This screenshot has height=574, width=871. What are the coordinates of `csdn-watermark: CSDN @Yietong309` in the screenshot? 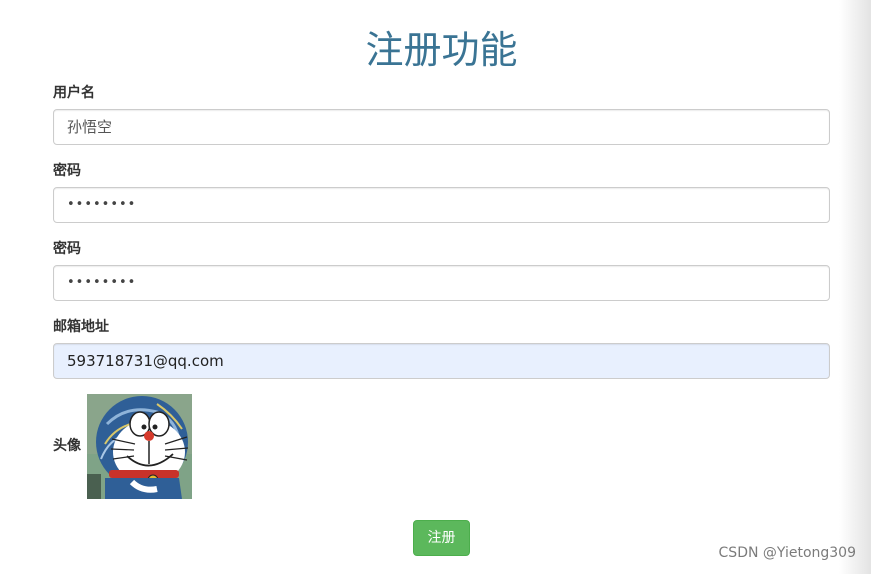 It's located at (787, 553).